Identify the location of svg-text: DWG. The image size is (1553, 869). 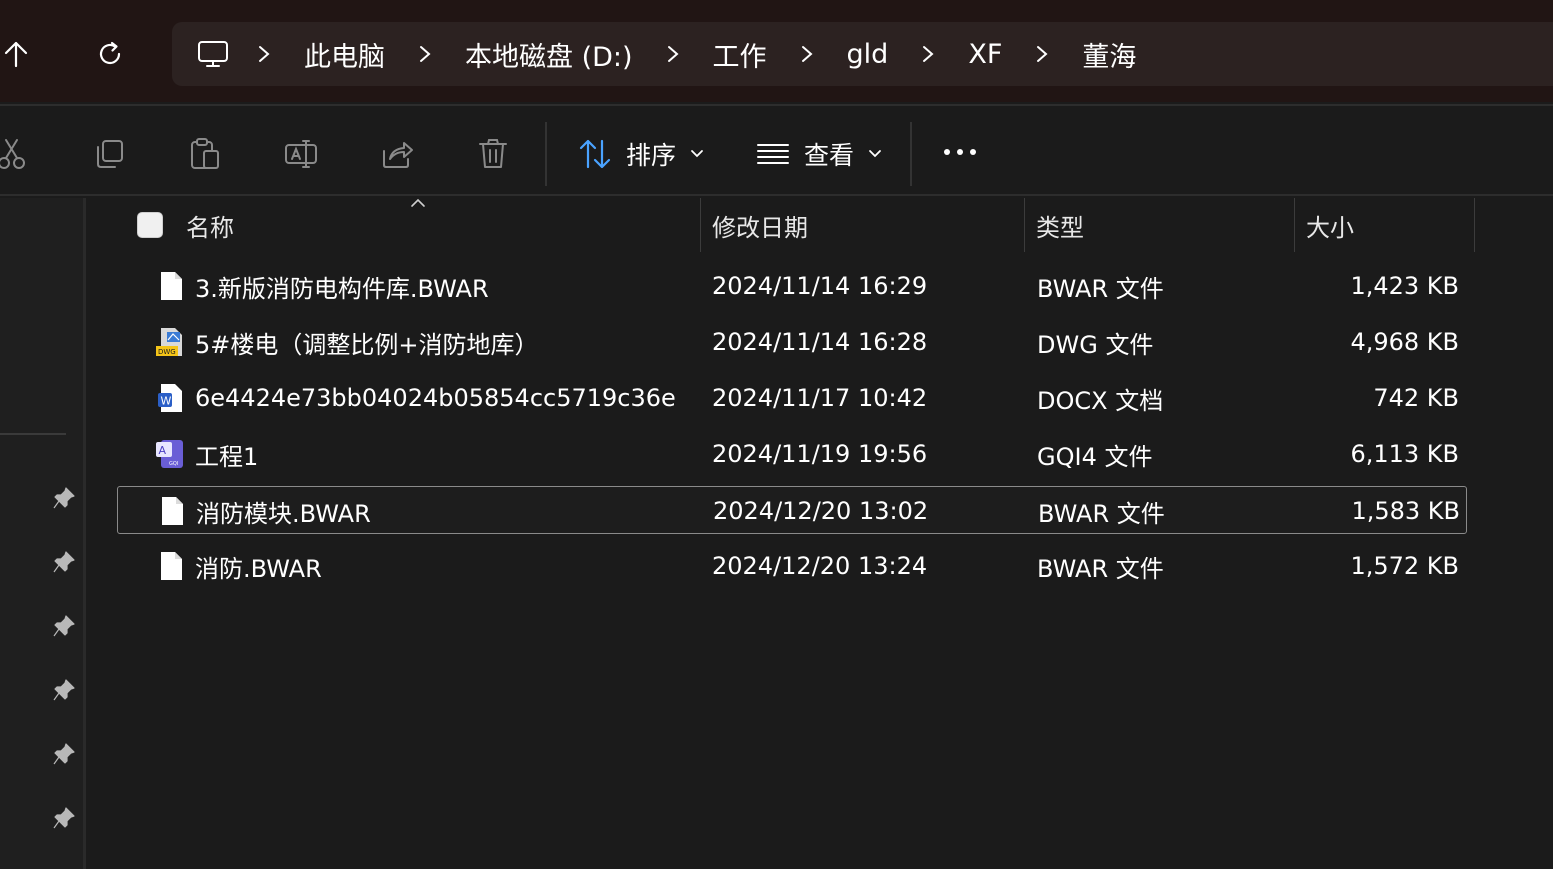
(167, 352).